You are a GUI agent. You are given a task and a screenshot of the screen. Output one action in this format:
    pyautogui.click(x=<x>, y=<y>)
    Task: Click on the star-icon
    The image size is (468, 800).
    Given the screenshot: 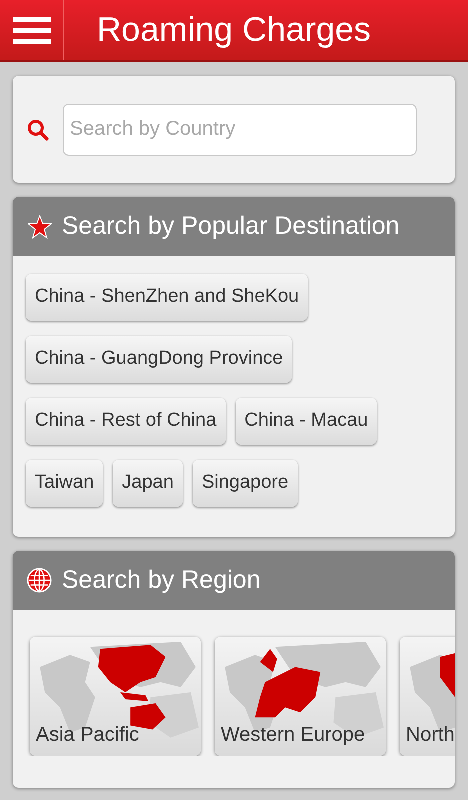 What is the action you would take?
    pyautogui.click(x=40, y=226)
    